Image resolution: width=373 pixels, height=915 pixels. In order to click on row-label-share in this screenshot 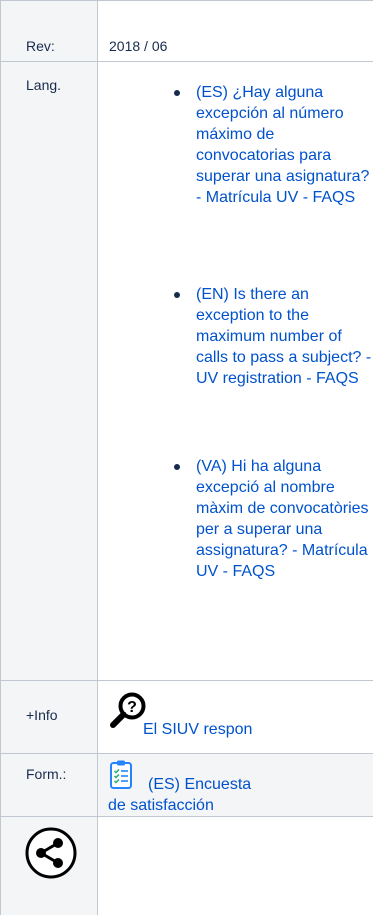, I will do `click(49, 866)`.